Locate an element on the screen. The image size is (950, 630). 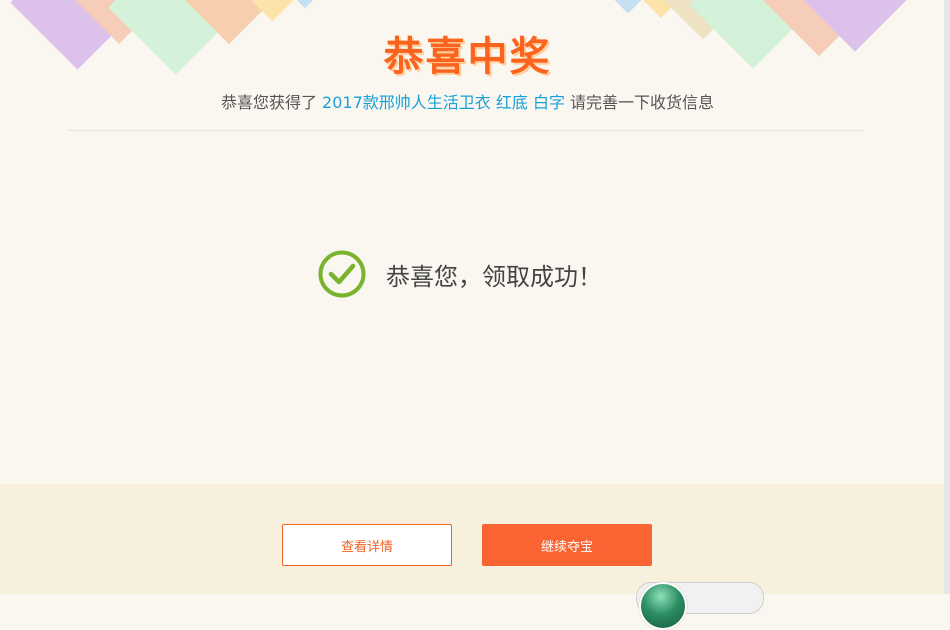
header-divider is located at coordinates (466, 130).